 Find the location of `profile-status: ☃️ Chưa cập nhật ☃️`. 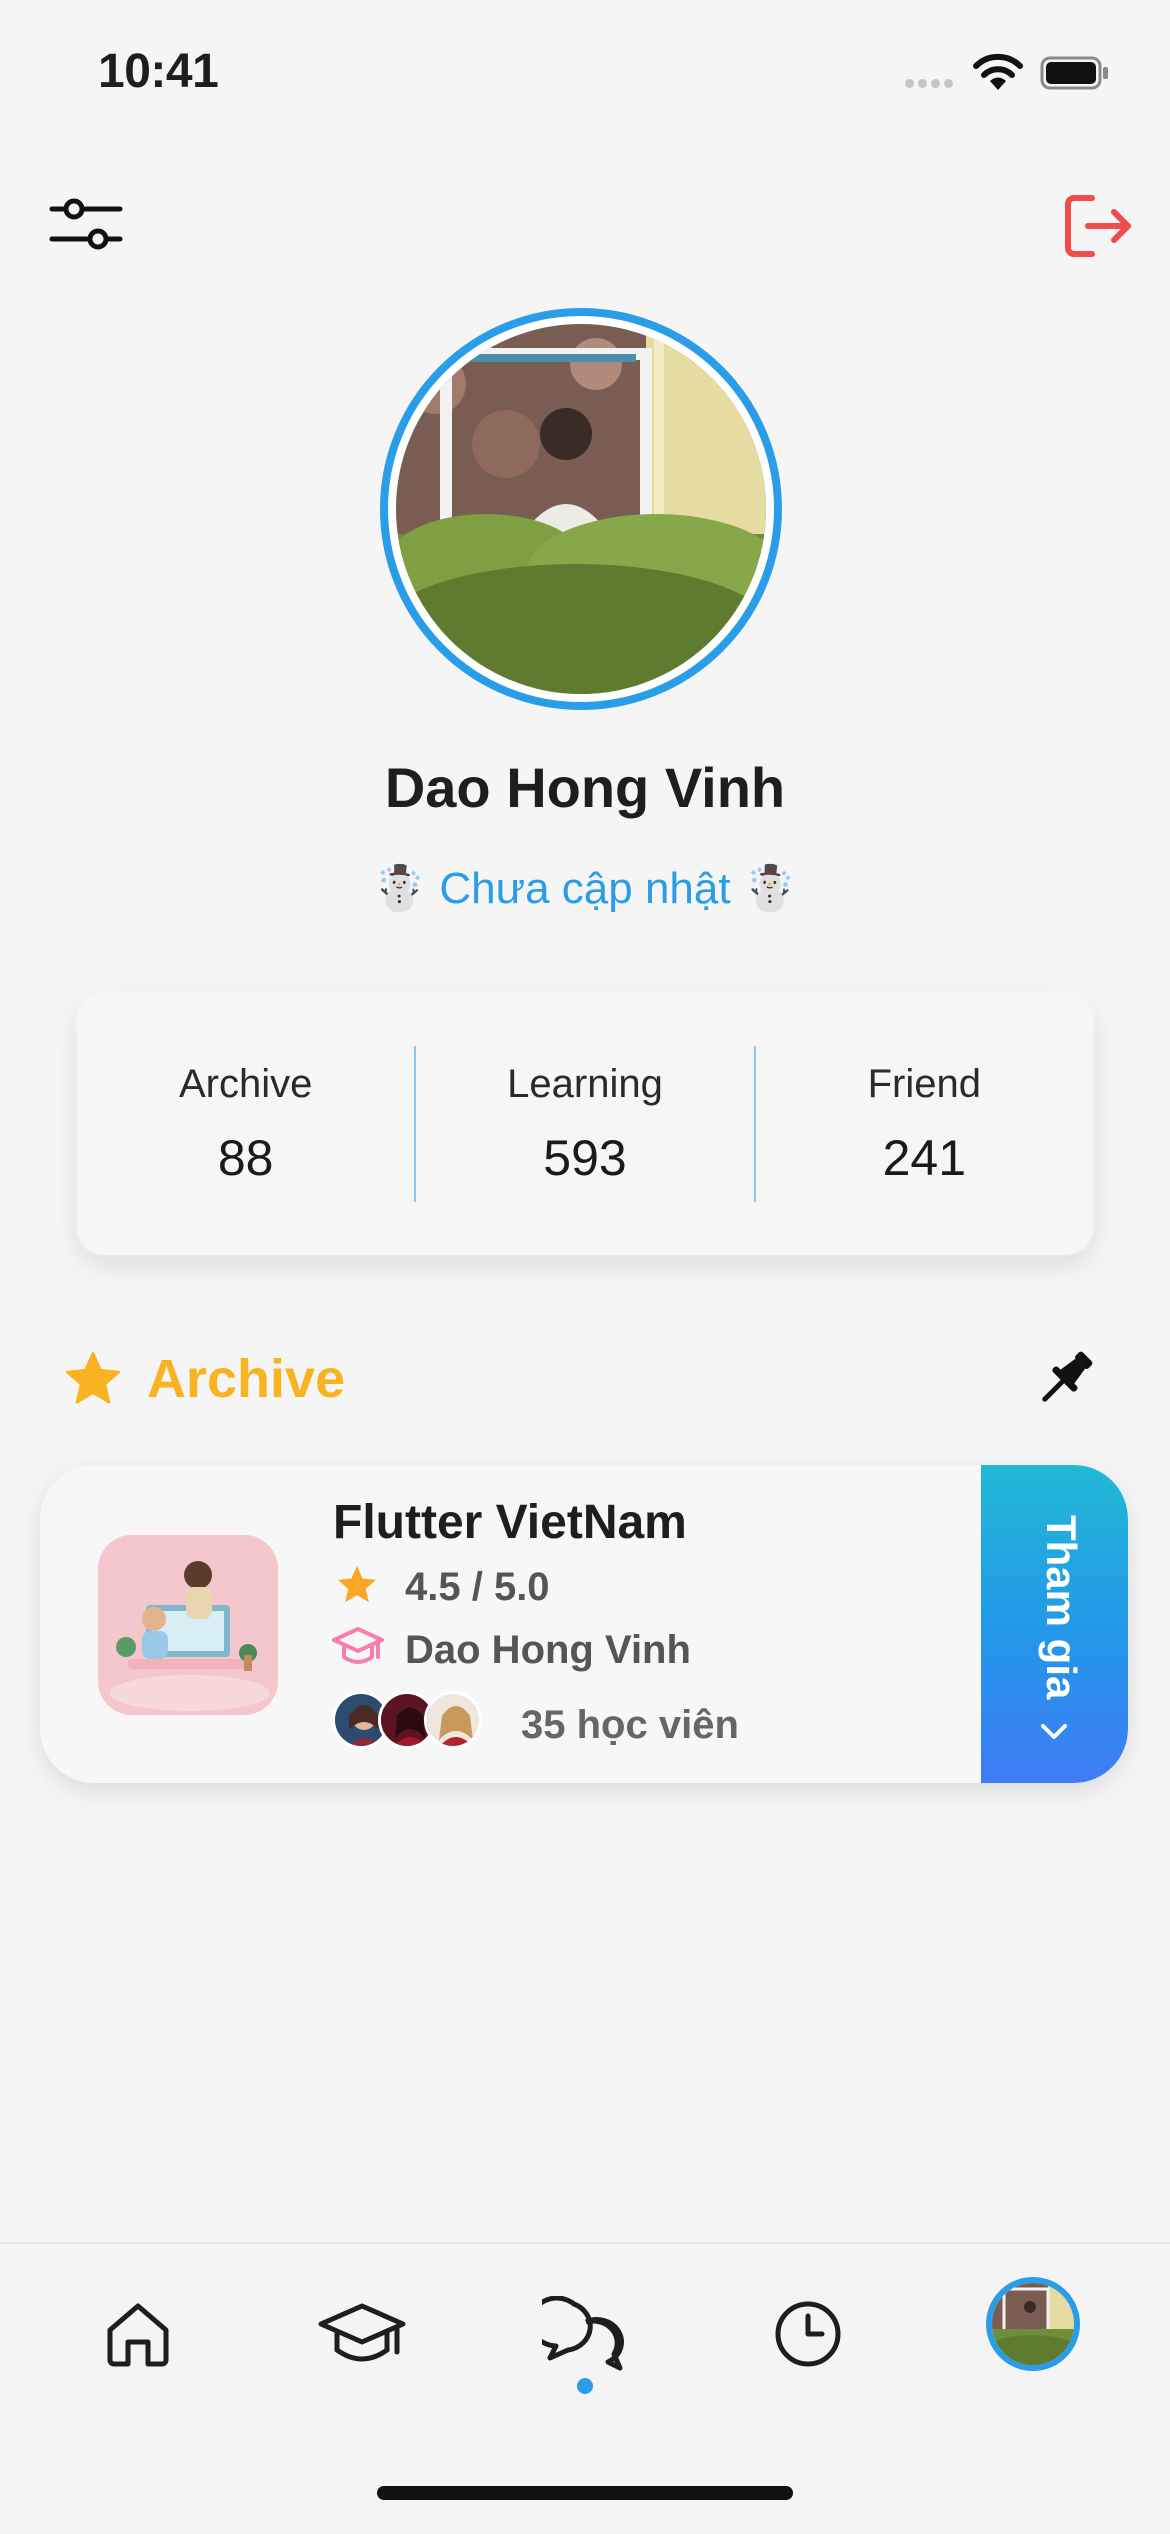

profile-status: ☃️ Chưa cập nhật ☃️ is located at coordinates (585, 888).